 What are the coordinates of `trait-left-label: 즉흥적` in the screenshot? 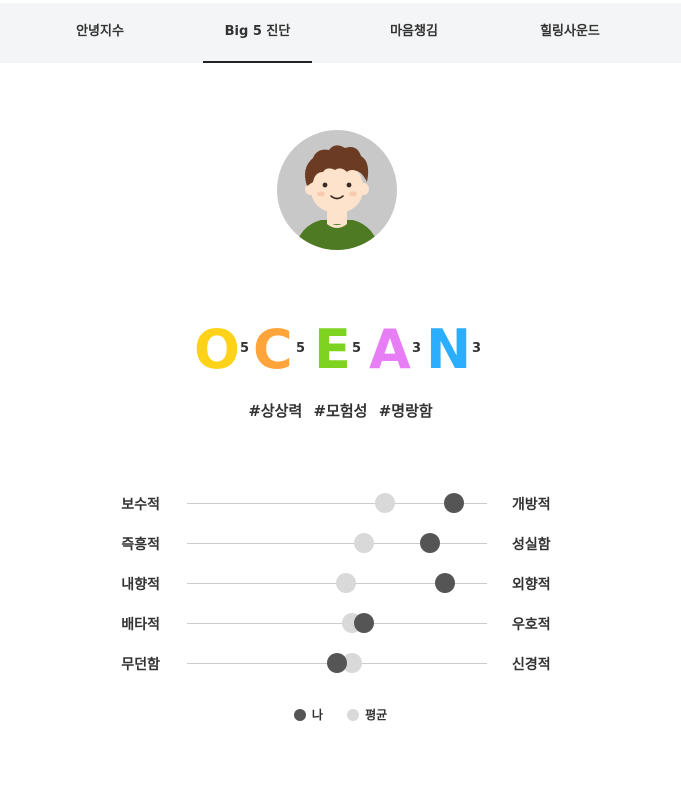 It's located at (140, 545).